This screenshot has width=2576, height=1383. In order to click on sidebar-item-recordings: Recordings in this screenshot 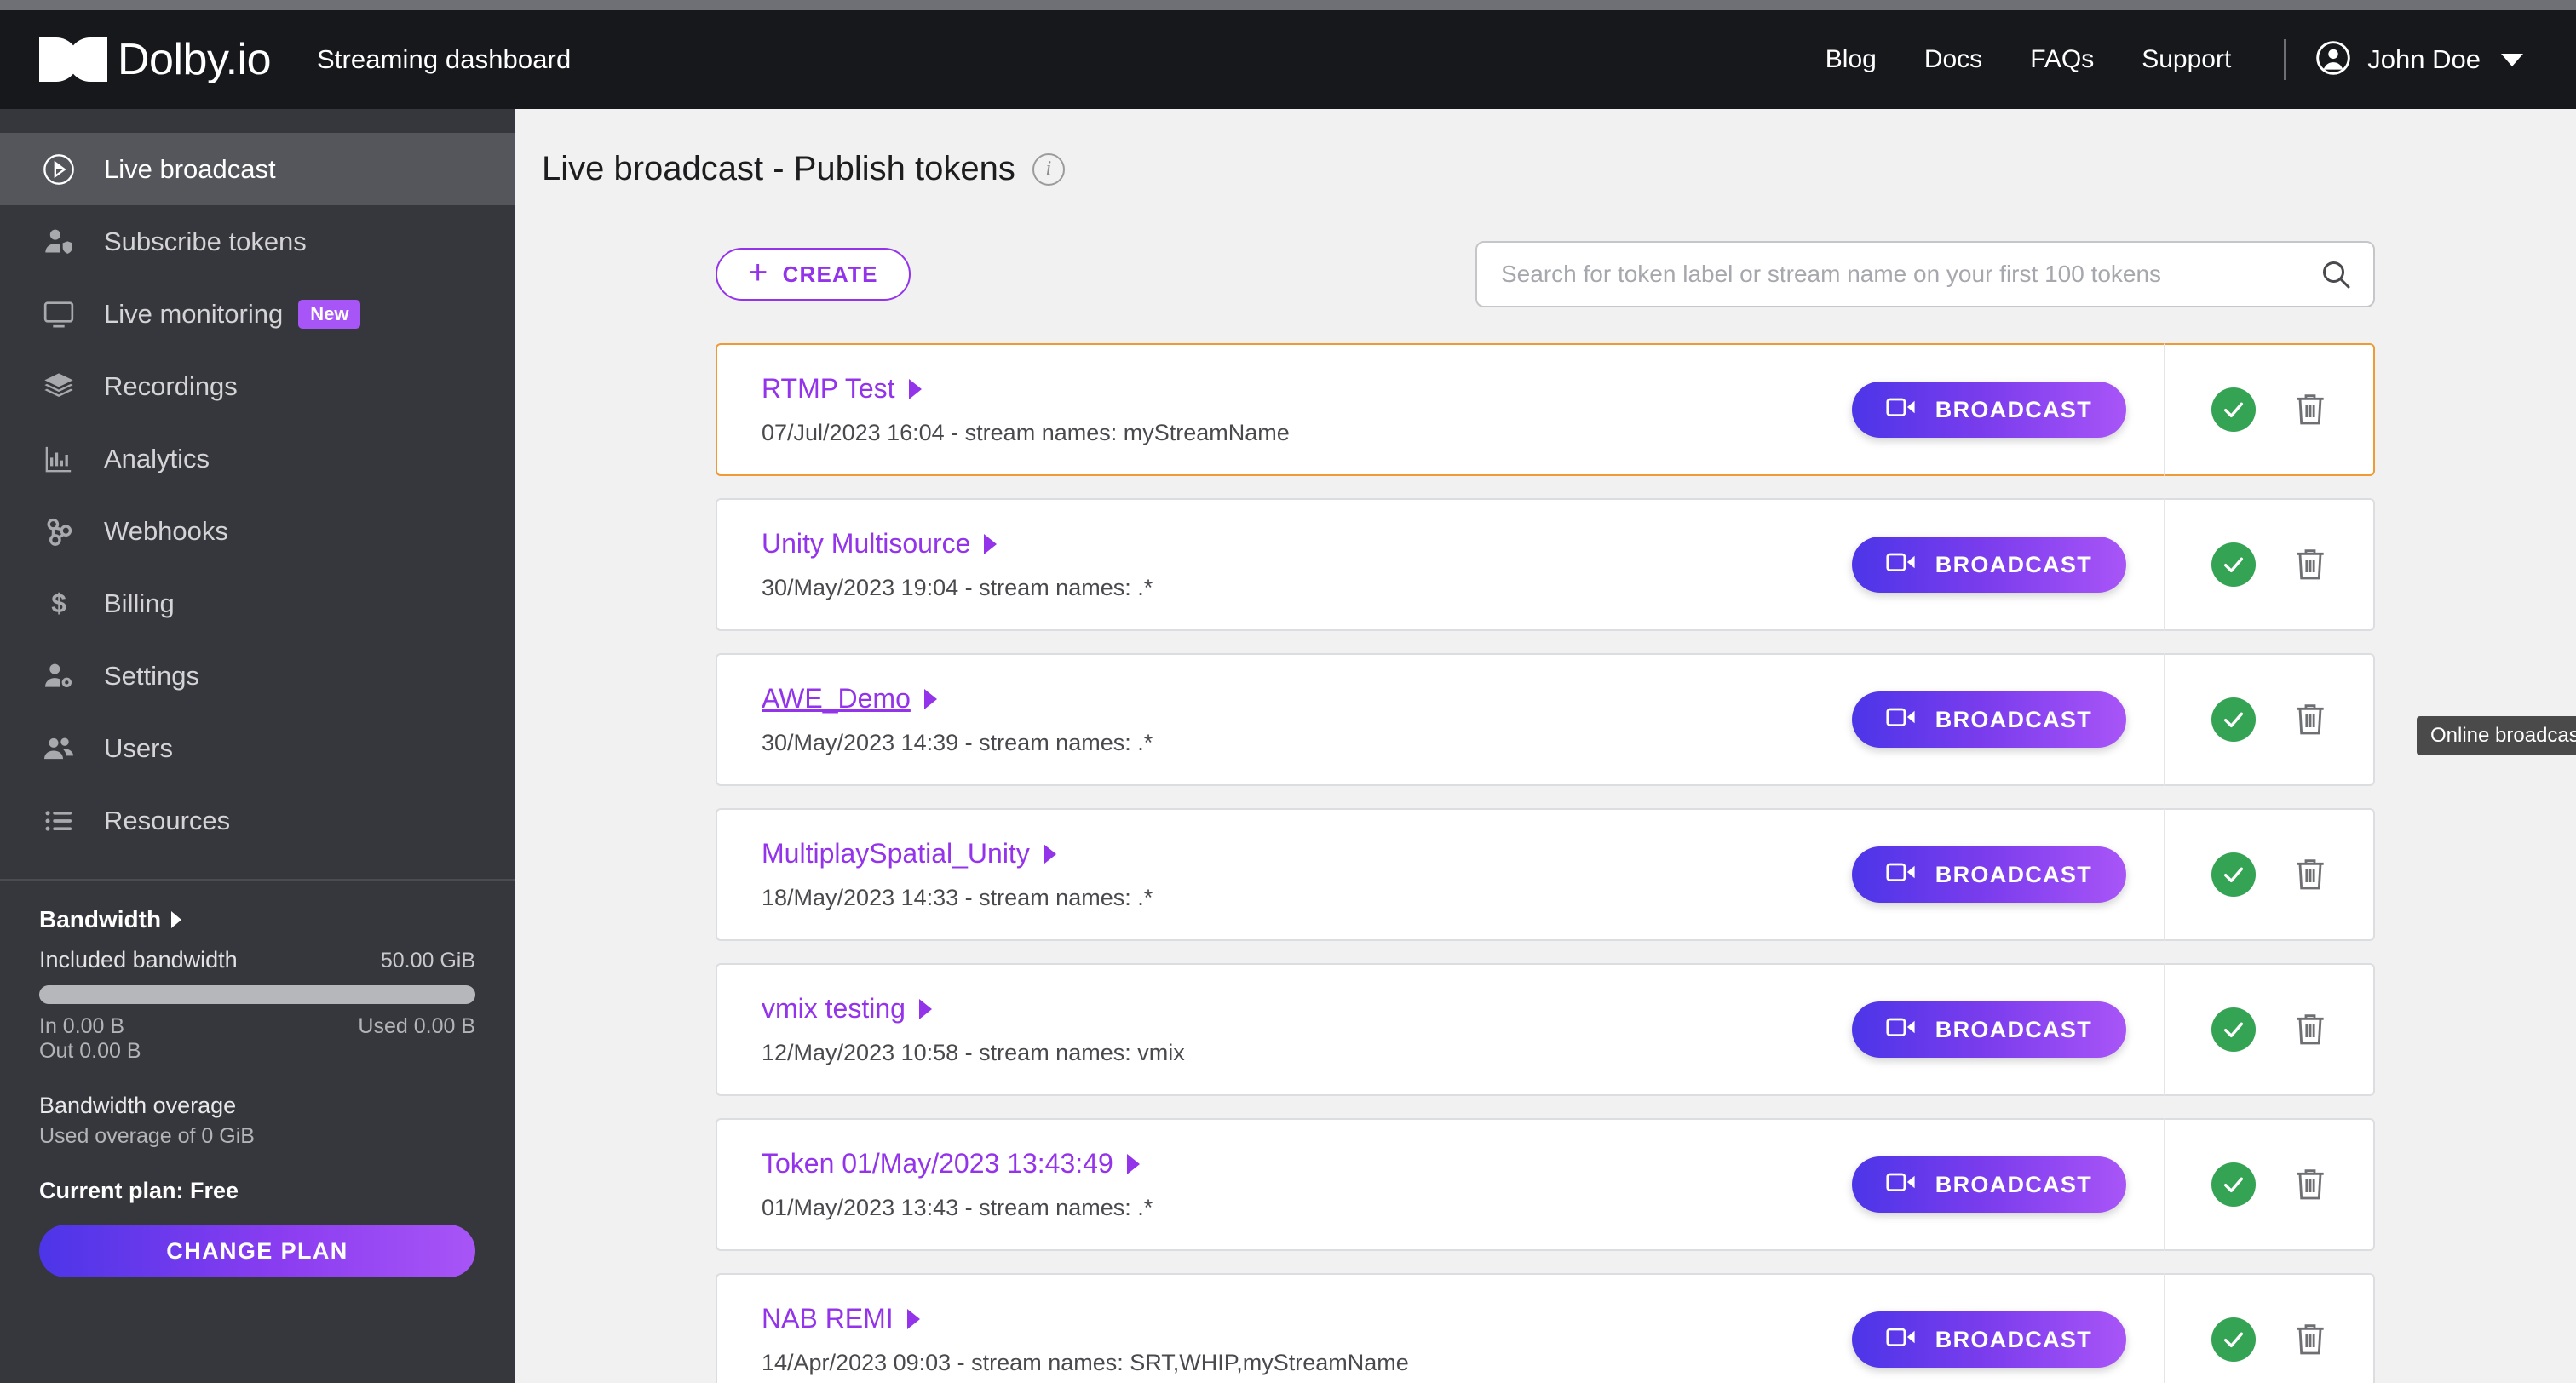, I will do `click(257, 386)`.